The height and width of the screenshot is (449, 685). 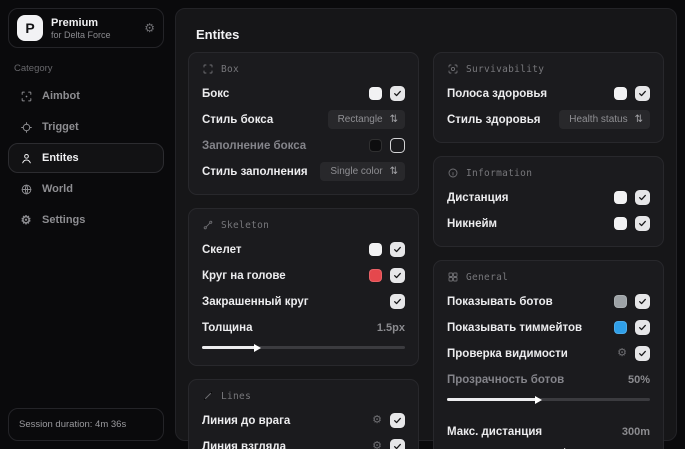 I want to click on dropdown-health-style: Health status ⇅, so click(x=604, y=119).